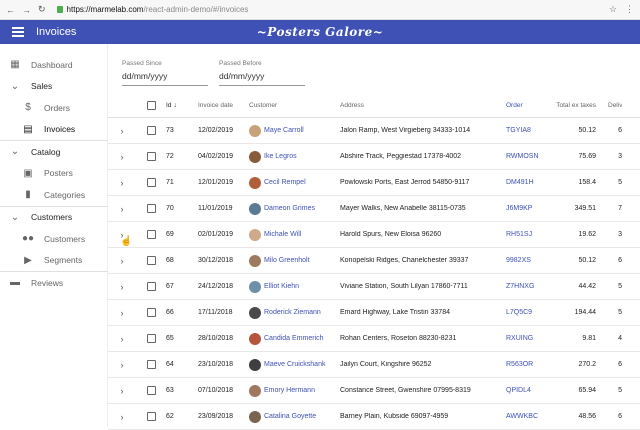 Image resolution: width=640 pixels, height=430 pixels. I want to click on passed-before-filter: Passed Before dd/mm/yyyy, so click(262, 73).